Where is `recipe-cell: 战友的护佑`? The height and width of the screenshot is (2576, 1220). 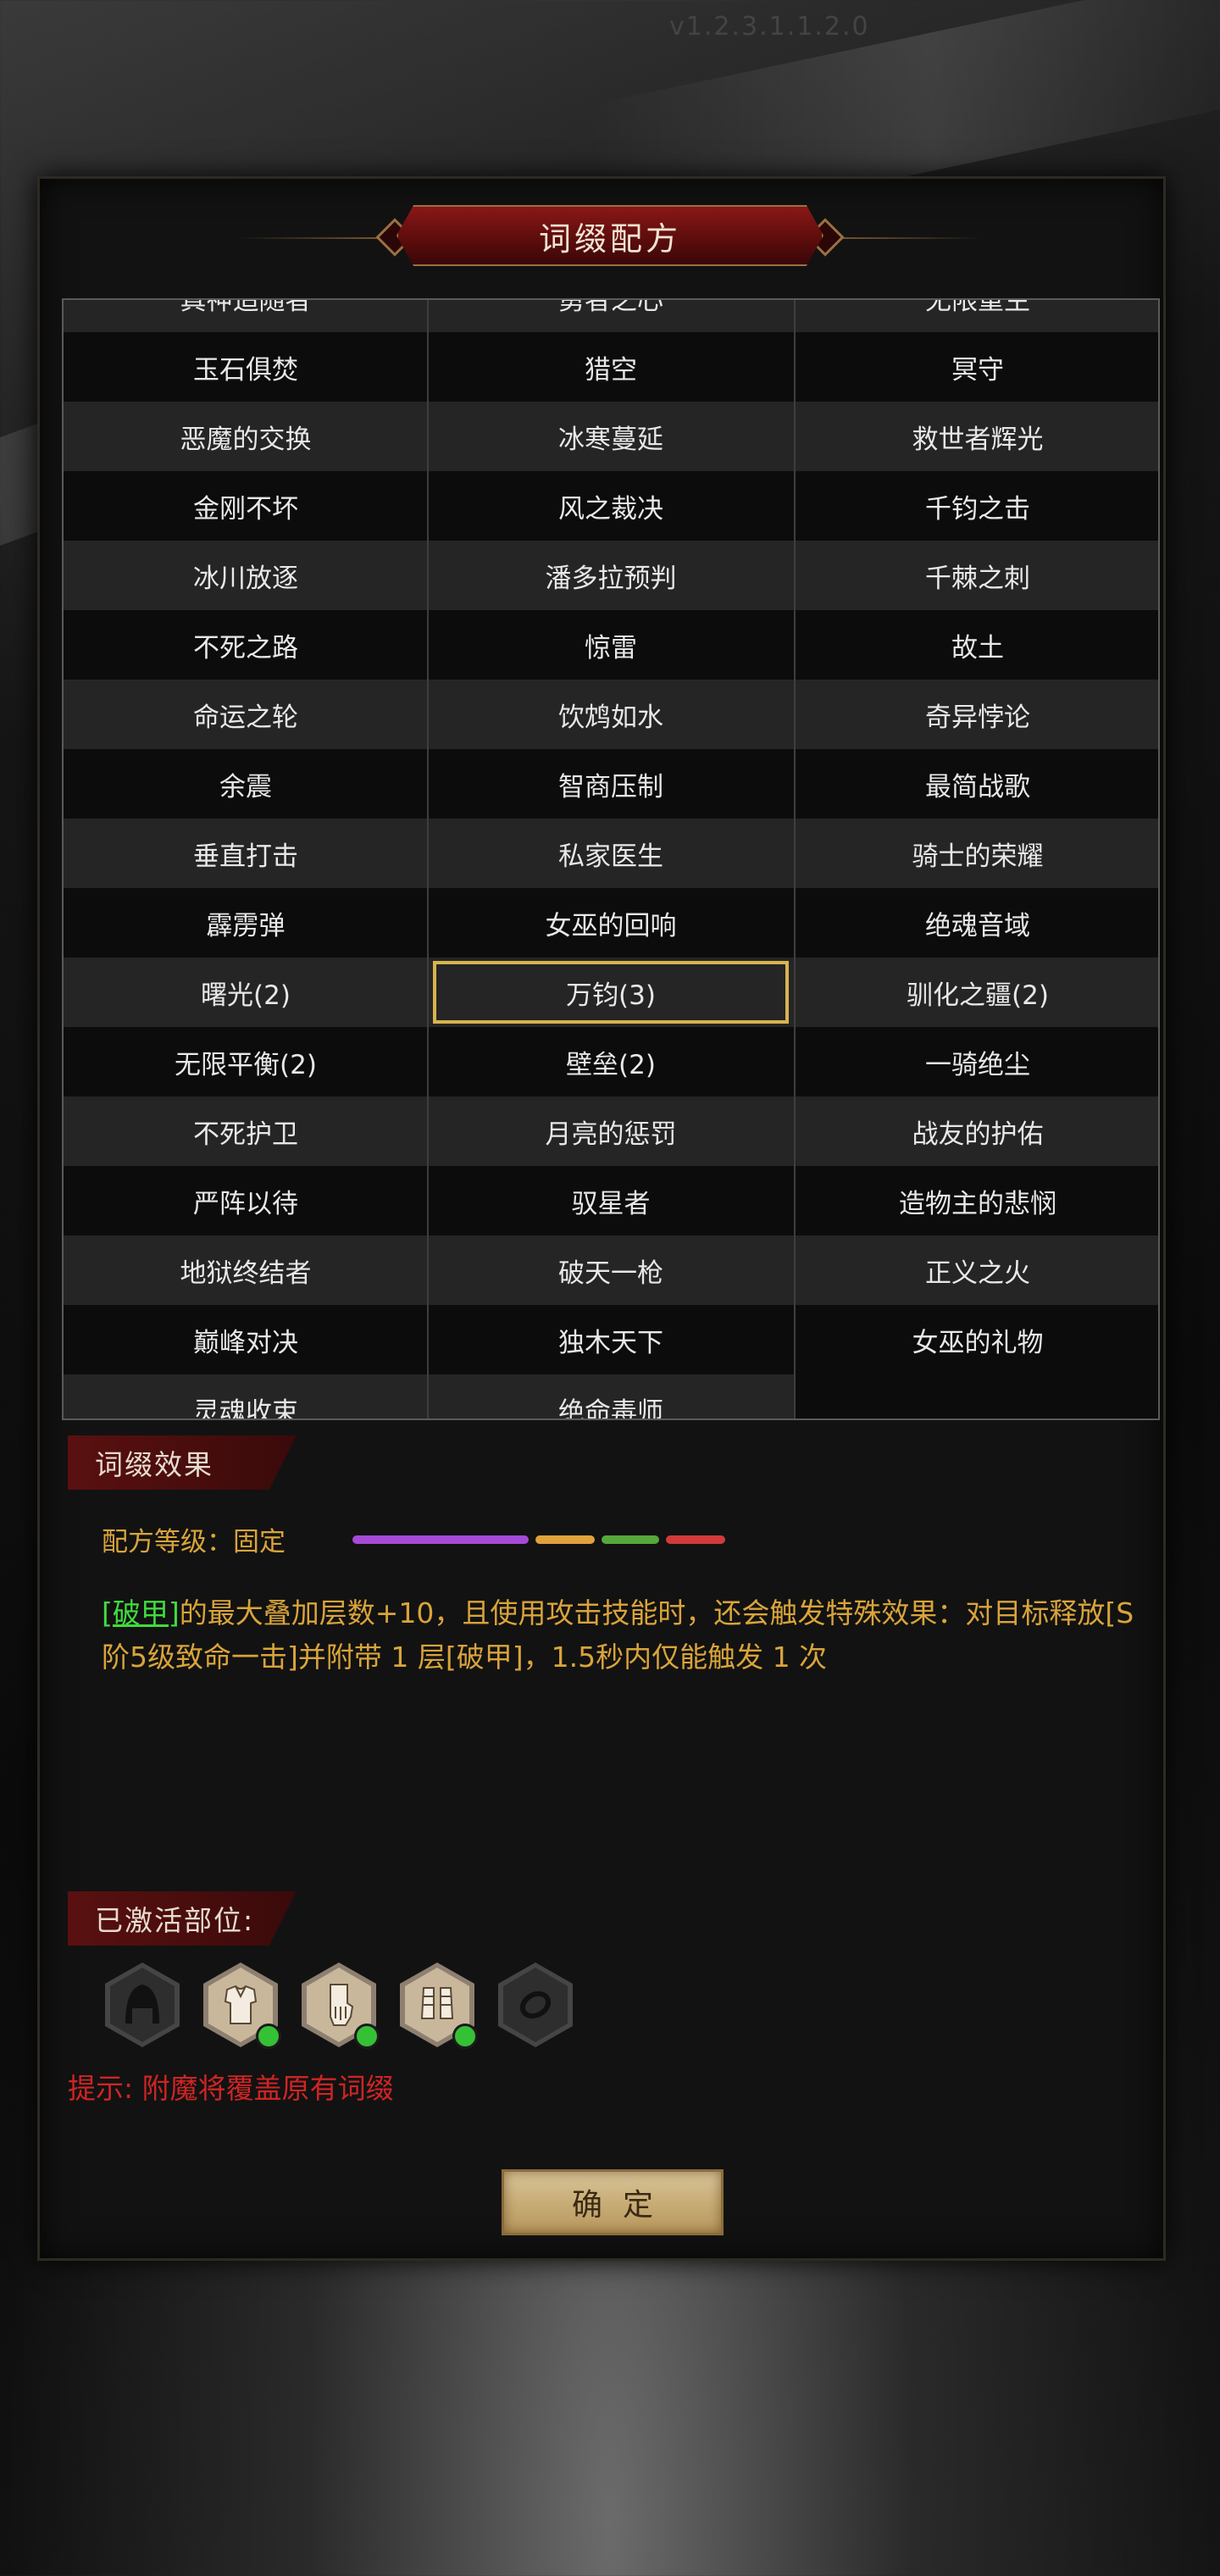 recipe-cell: 战友的护佑 is located at coordinates (977, 1131).